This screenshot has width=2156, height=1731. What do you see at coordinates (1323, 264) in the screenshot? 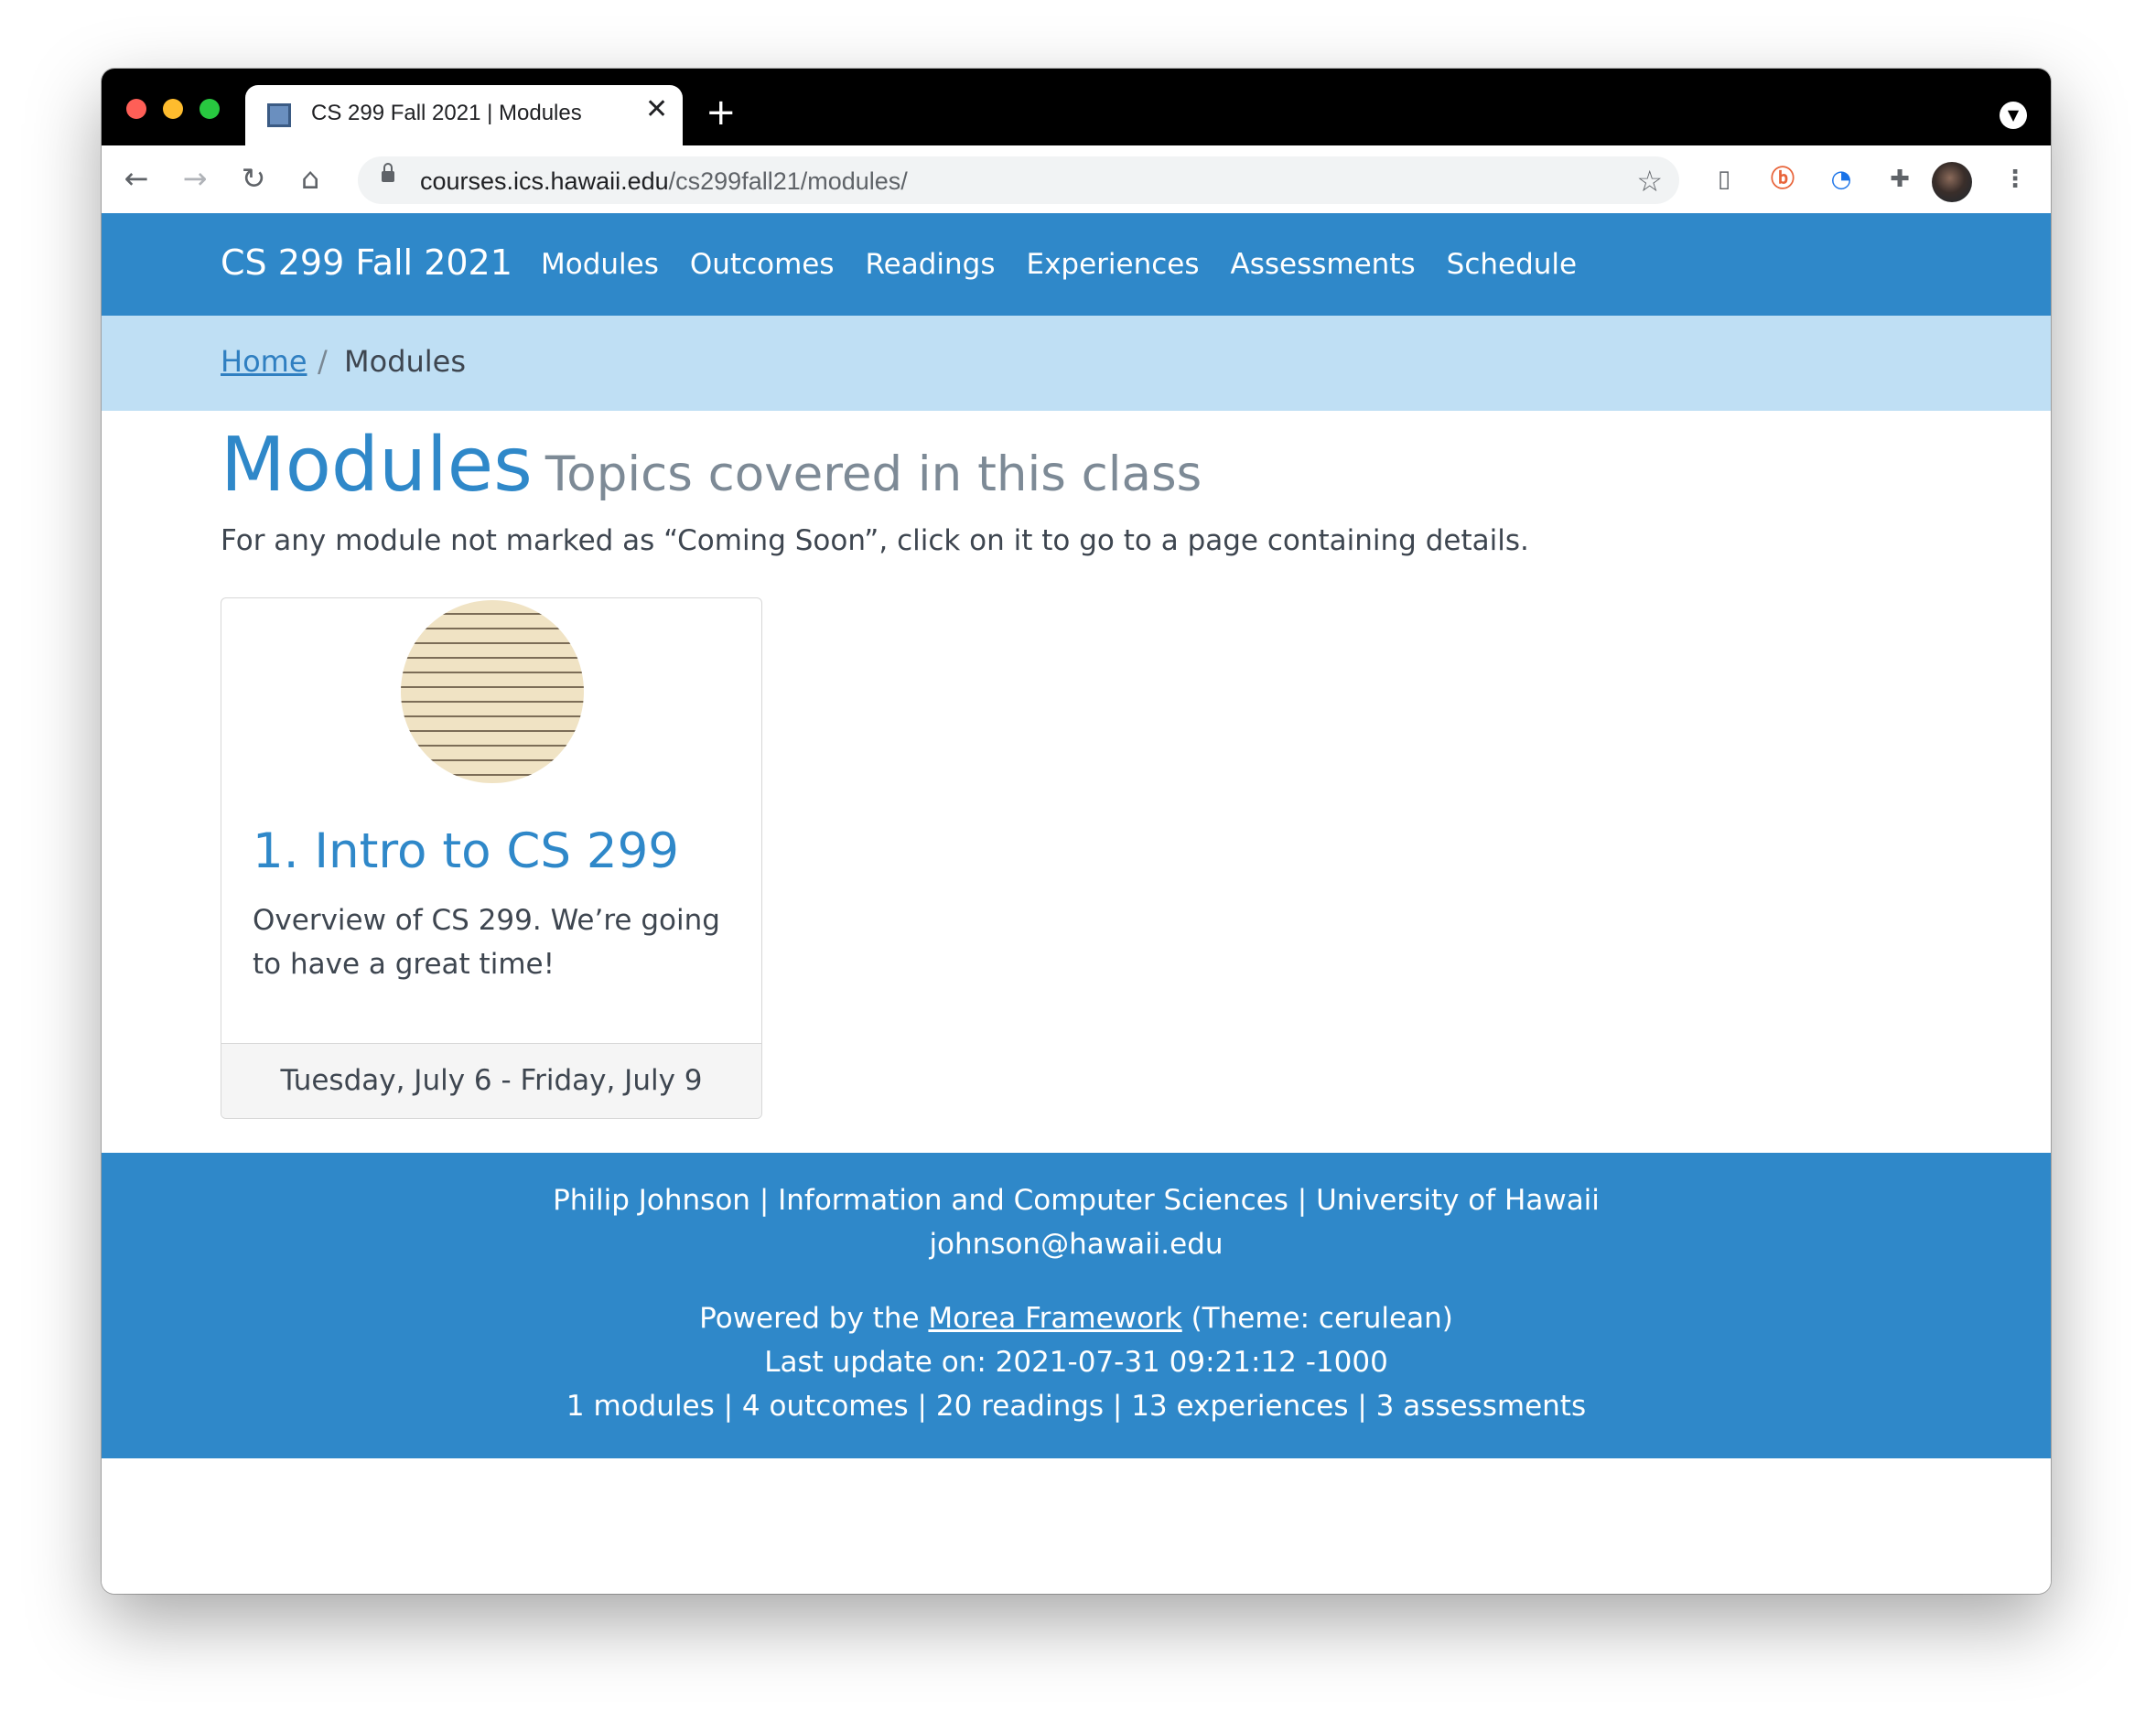
I see `nav-assessments: Assessments` at bounding box center [1323, 264].